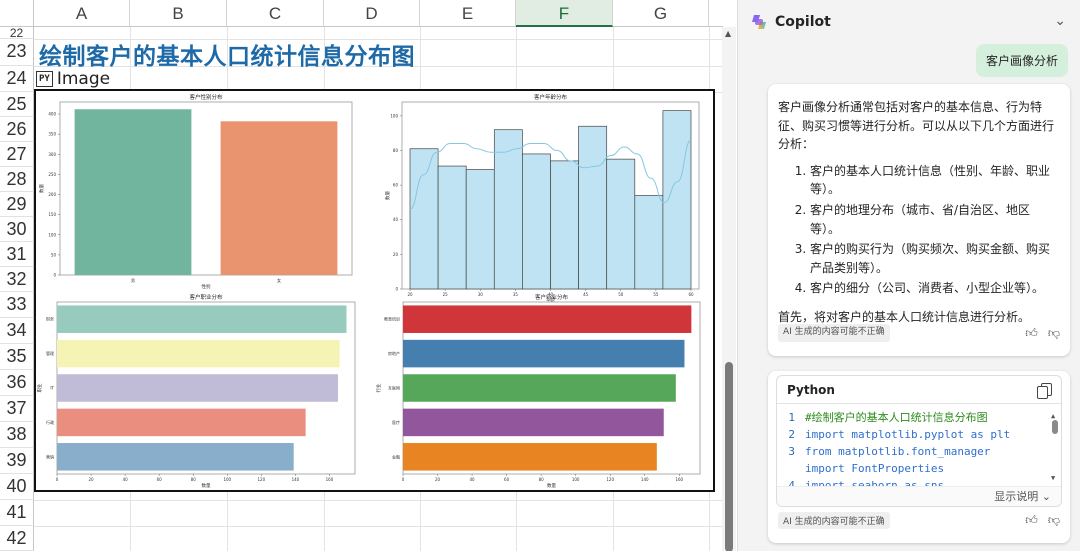  Describe the element at coordinates (17, 487) in the screenshot. I see `row-header-40: 40` at that location.